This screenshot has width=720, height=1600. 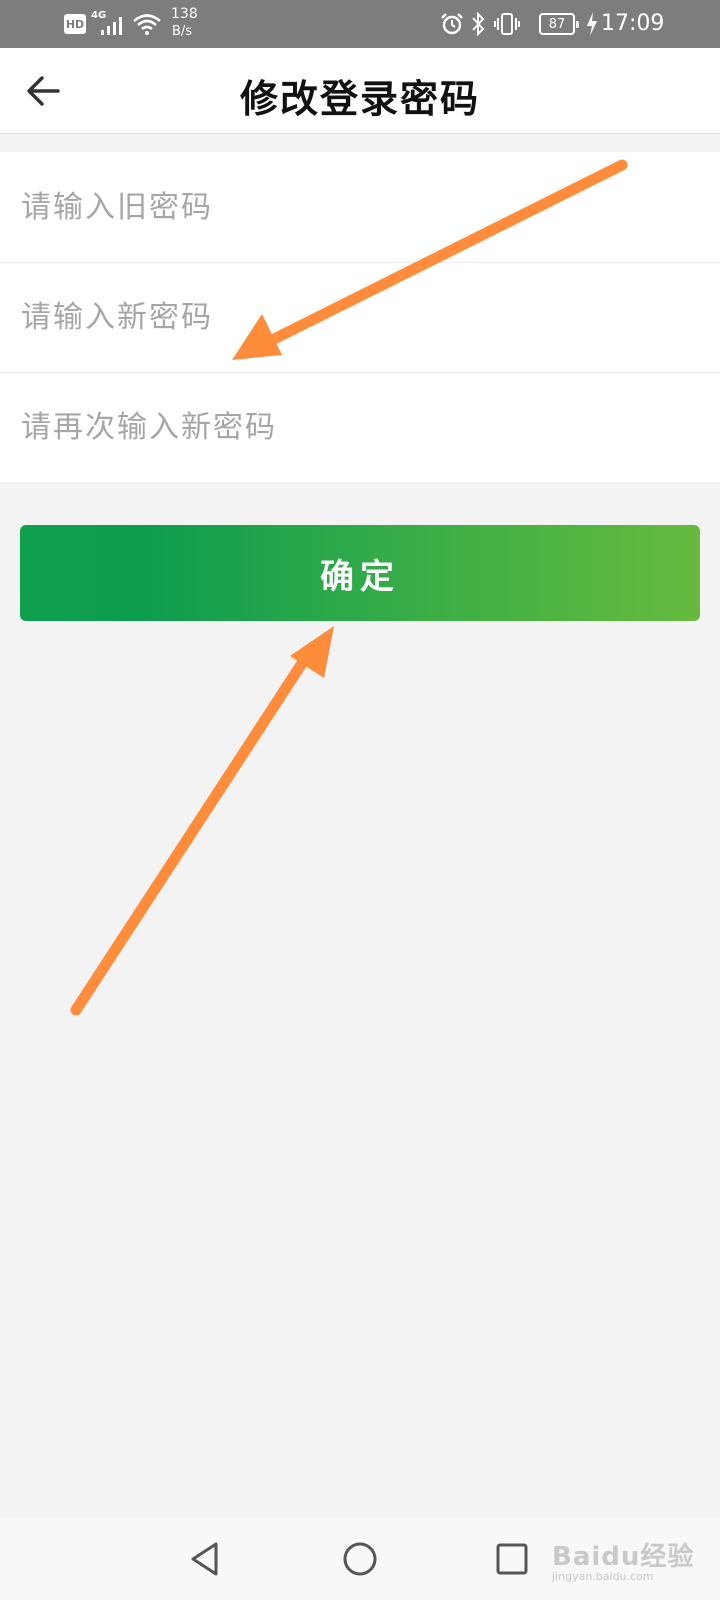 I want to click on watermark-brand: Baidu经验, so click(x=623, y=1557).